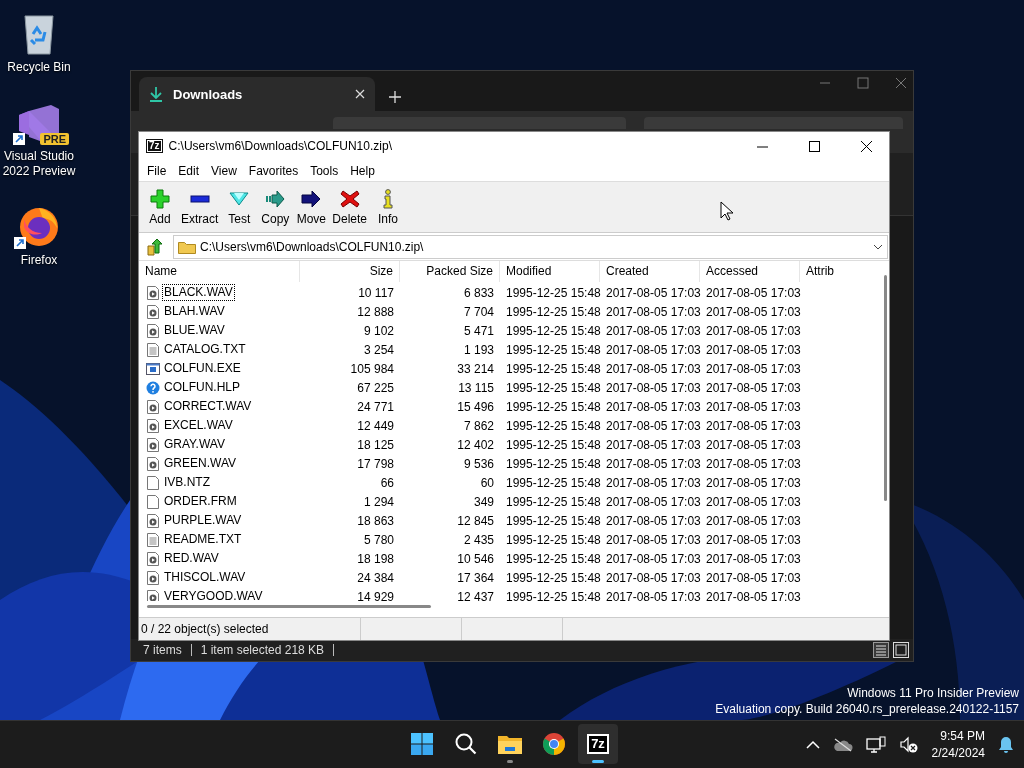 This screenshot has height=768, width=1024. I want to click on help-icon, so click(153, 387).